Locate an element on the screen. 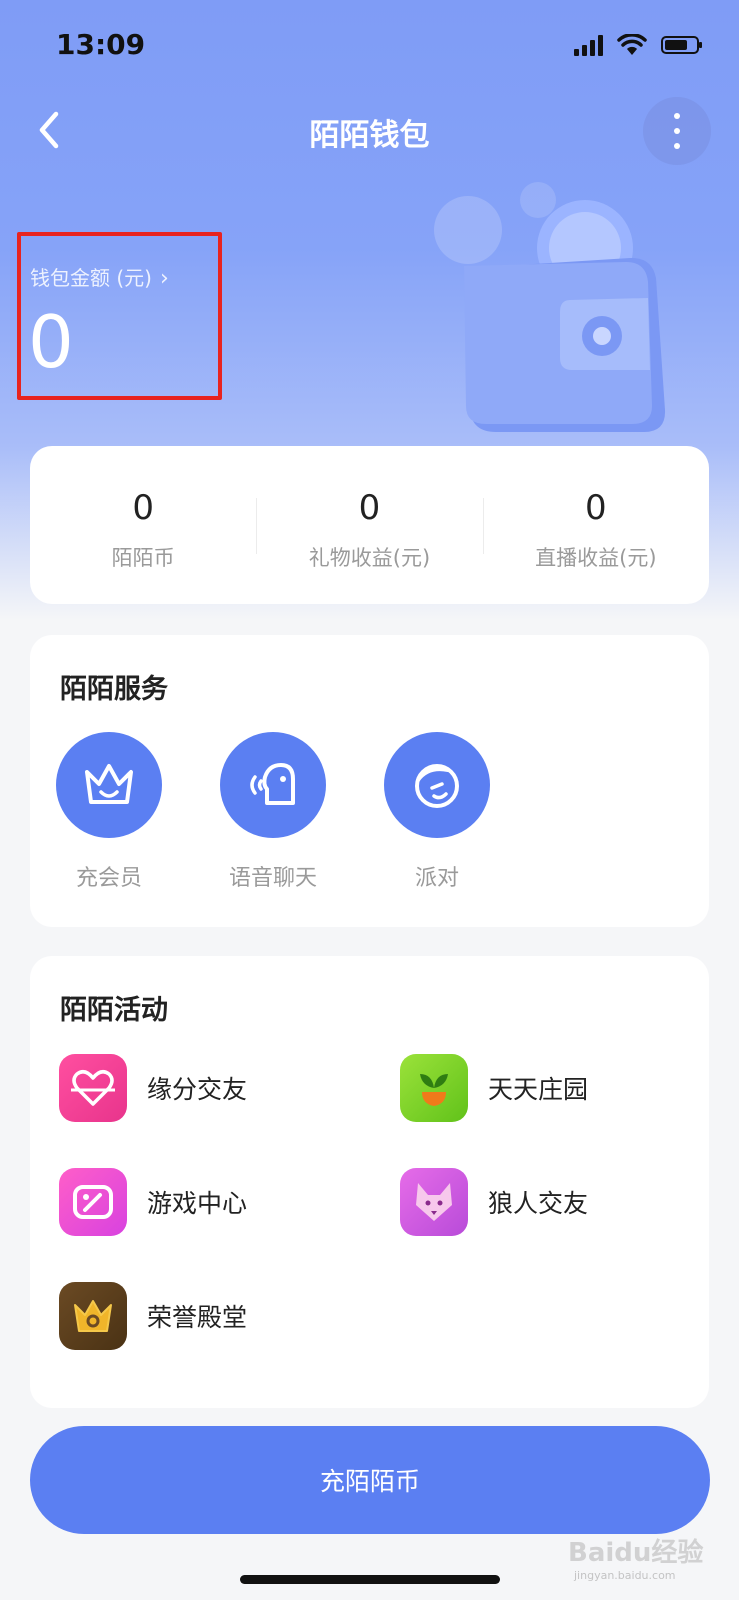 The height and width of the screenshot is (1600, 739). service-label: 充会员 is located at coordinates (108, 878).